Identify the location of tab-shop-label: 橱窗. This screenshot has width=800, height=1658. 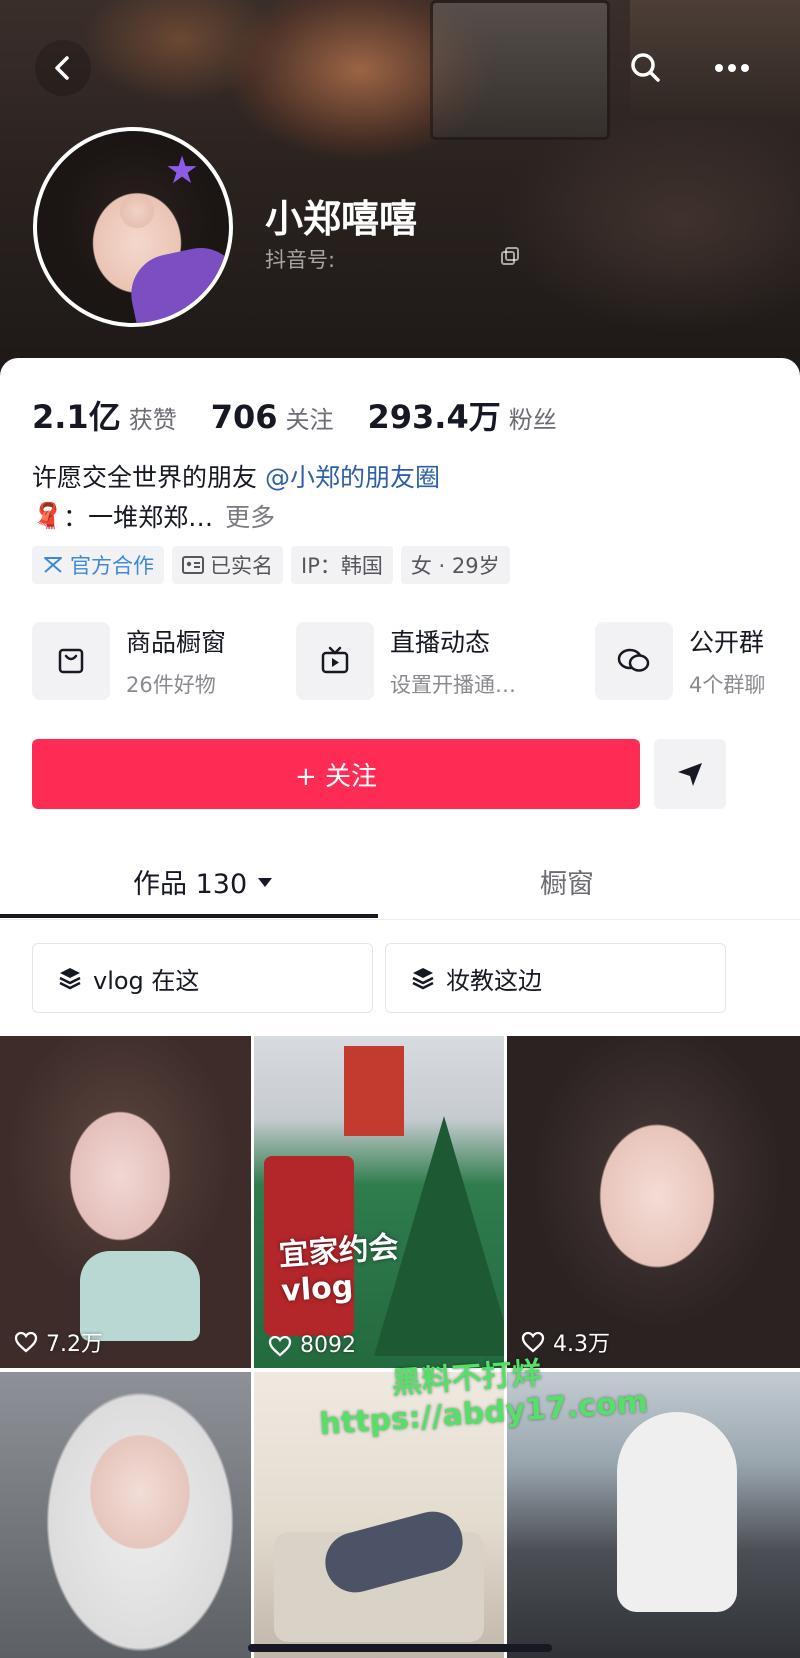
(567, 884).